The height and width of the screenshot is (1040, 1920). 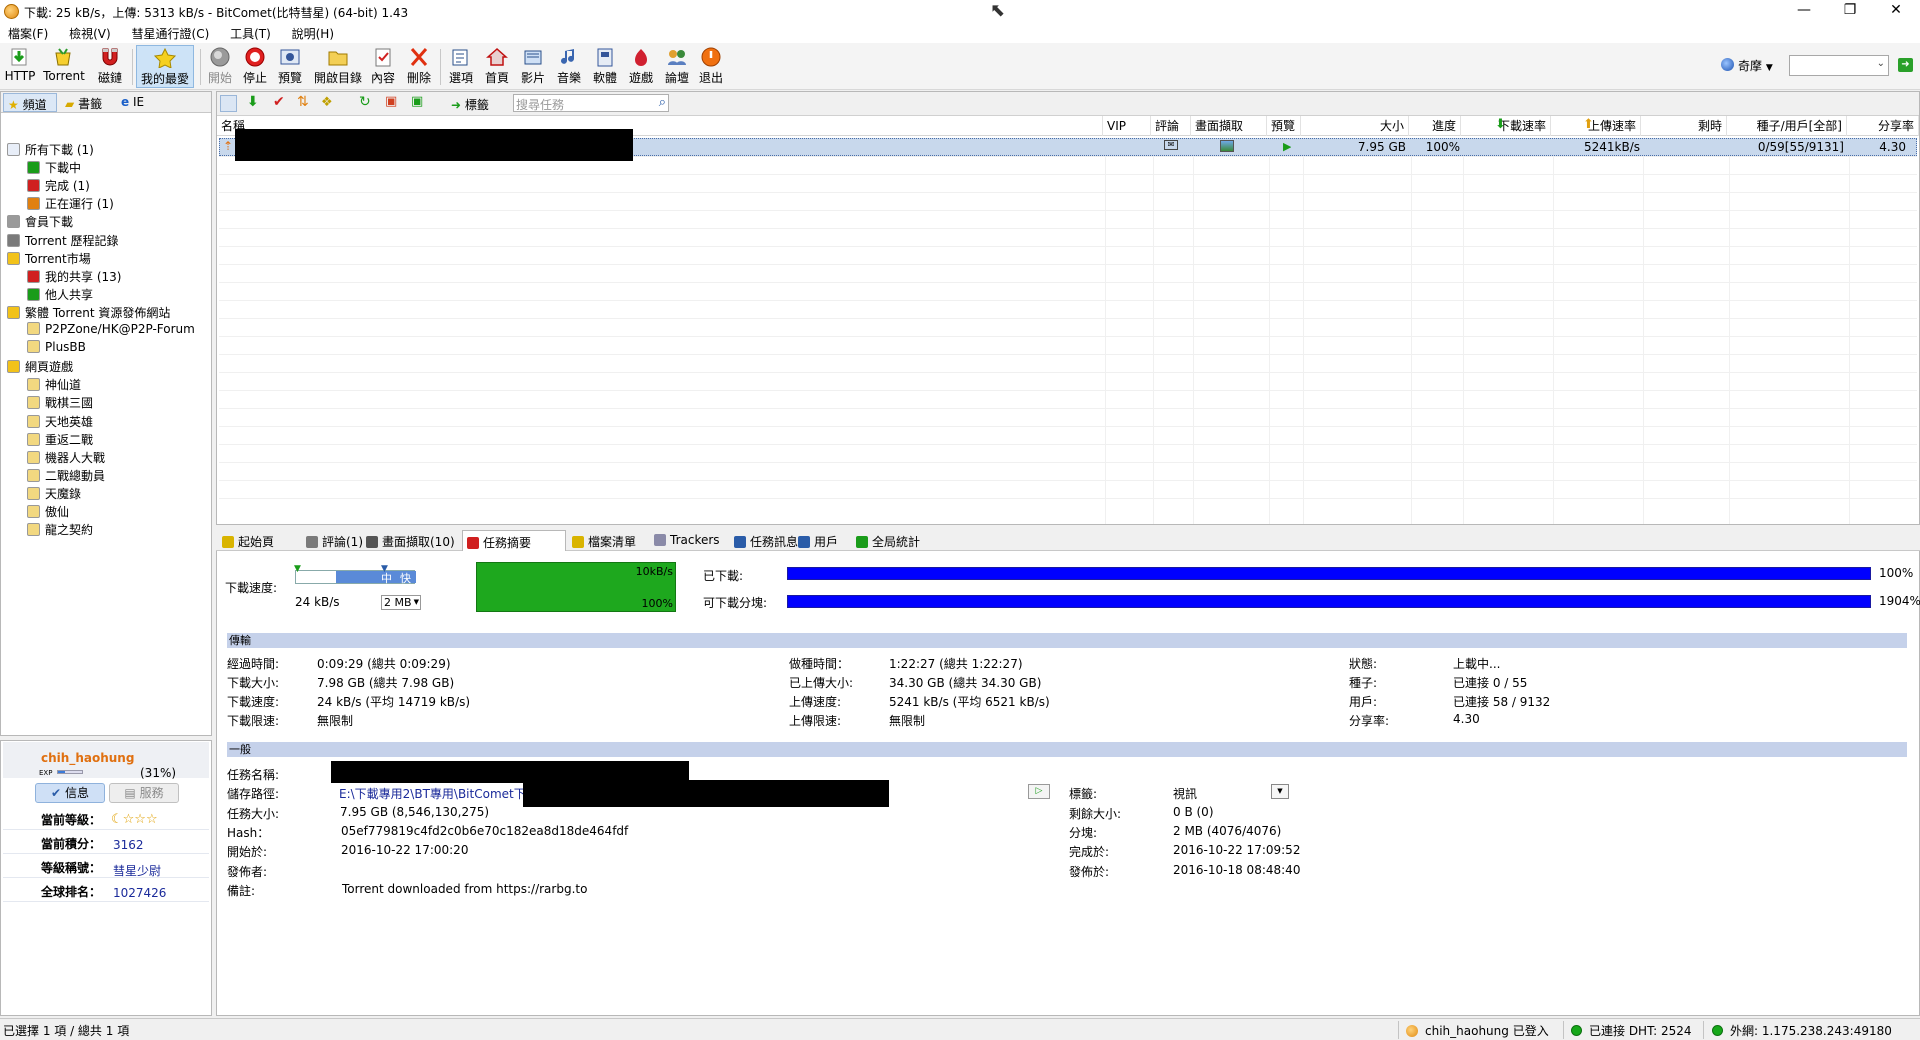 What do you see at coordinates (137, 102) in the screenshot?
I see `tab-ie: e IE` at bounding box center [137, 102].